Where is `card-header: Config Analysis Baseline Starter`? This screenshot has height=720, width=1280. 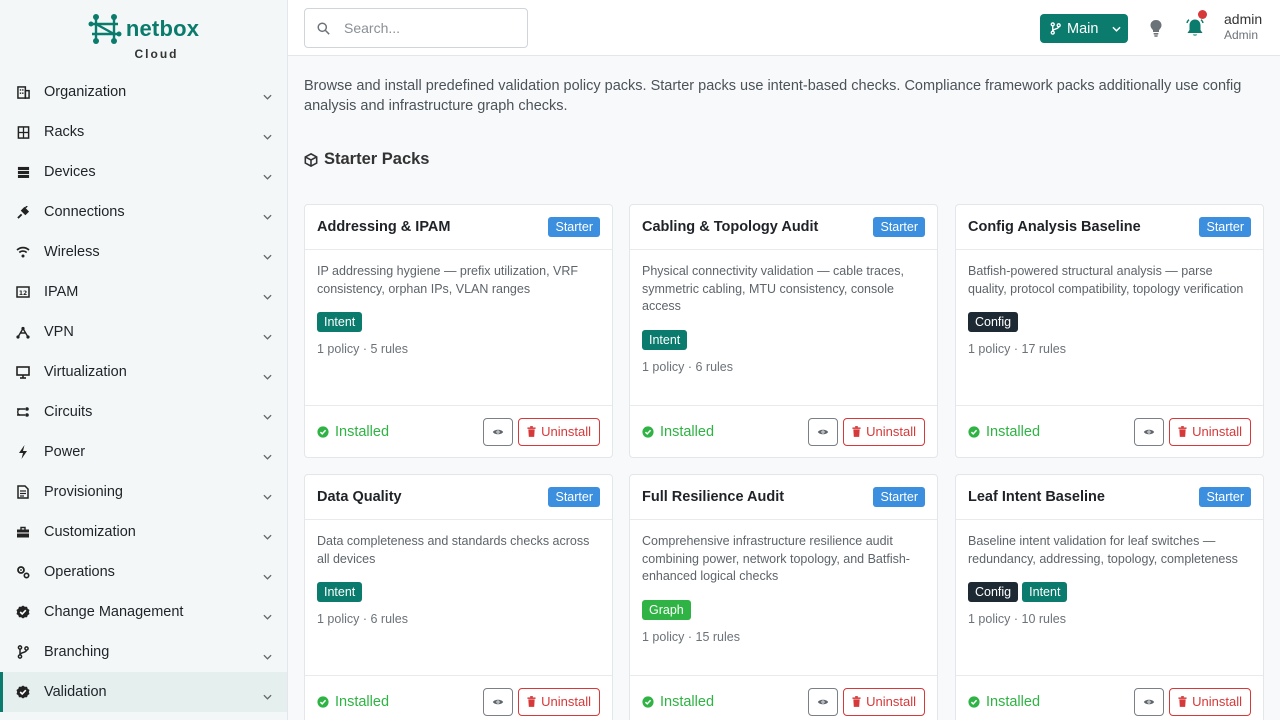
card-header: Config Analysis Baseline Starter is located at coordinates (1109, 227).